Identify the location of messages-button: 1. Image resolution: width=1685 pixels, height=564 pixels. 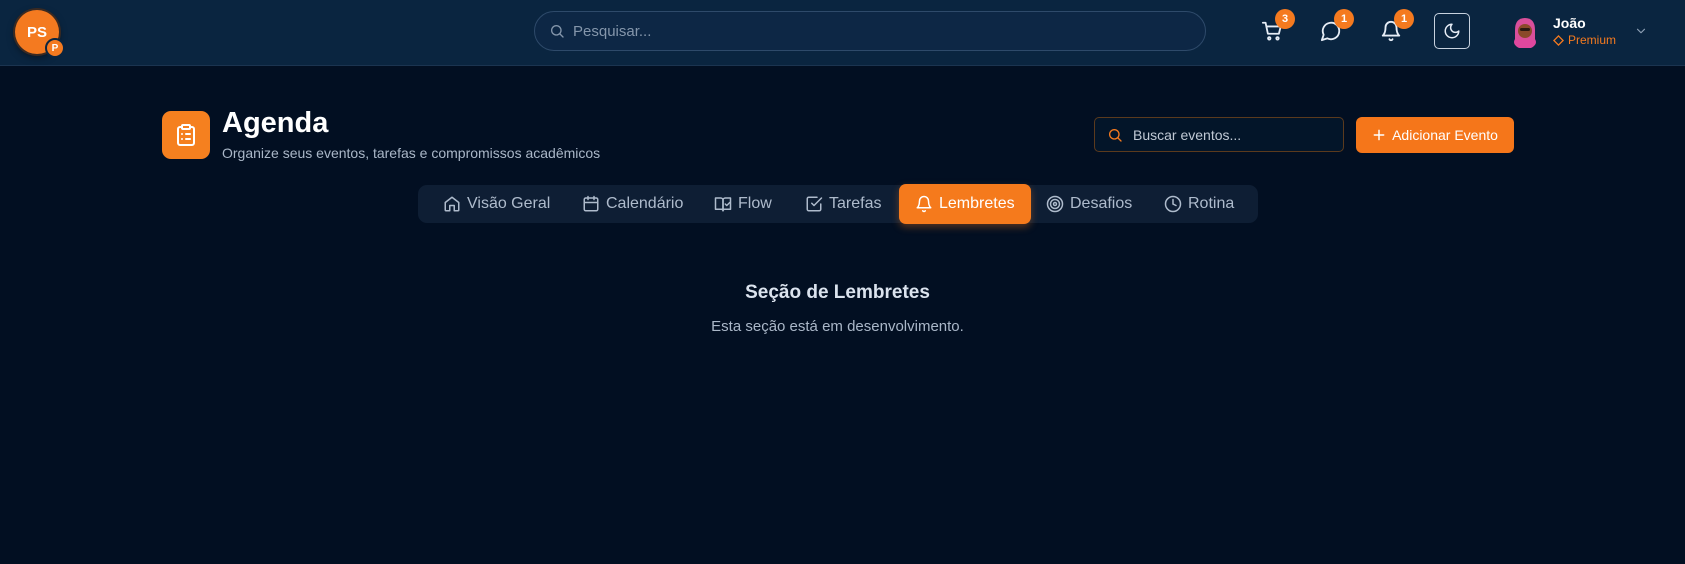
(1335, 27).